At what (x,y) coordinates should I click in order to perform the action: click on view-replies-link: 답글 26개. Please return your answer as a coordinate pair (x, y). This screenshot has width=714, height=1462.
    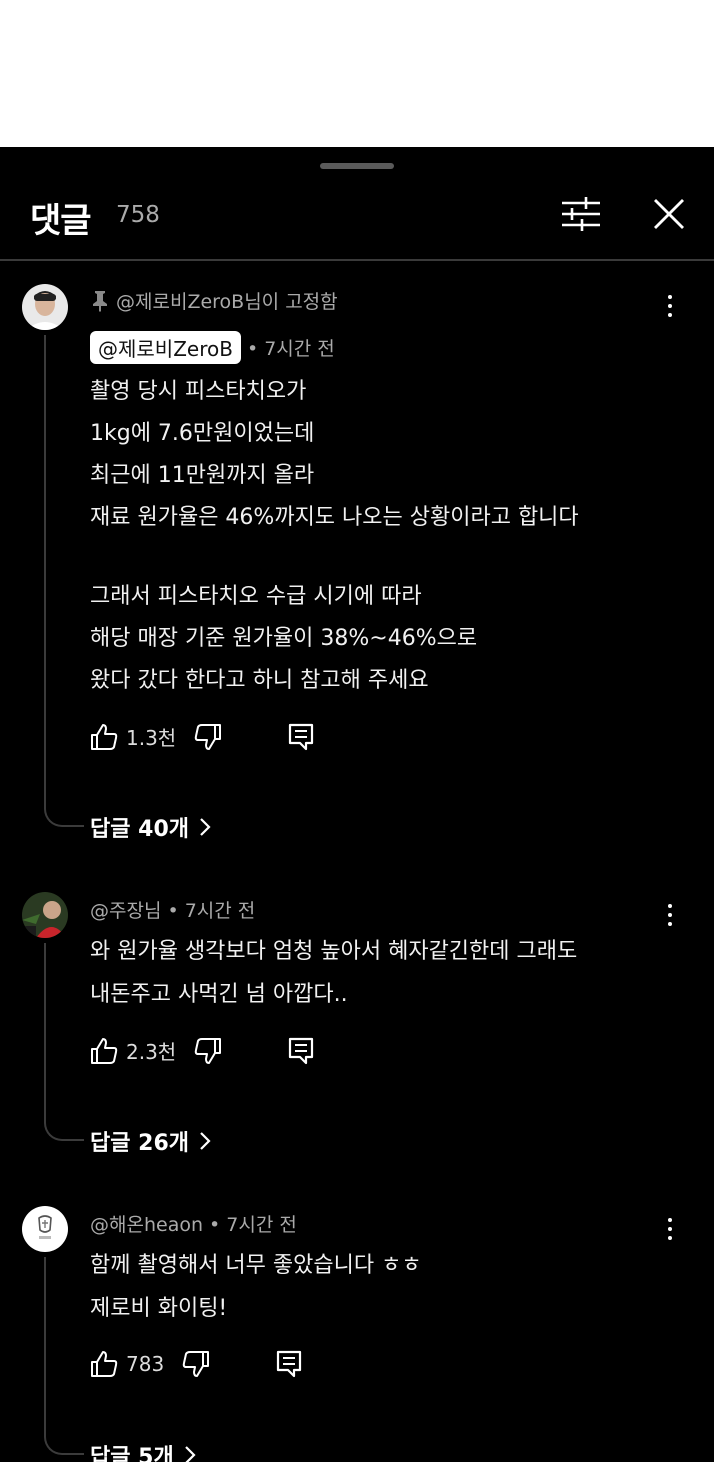
    Looking at the image, I should click on (150, 1141).